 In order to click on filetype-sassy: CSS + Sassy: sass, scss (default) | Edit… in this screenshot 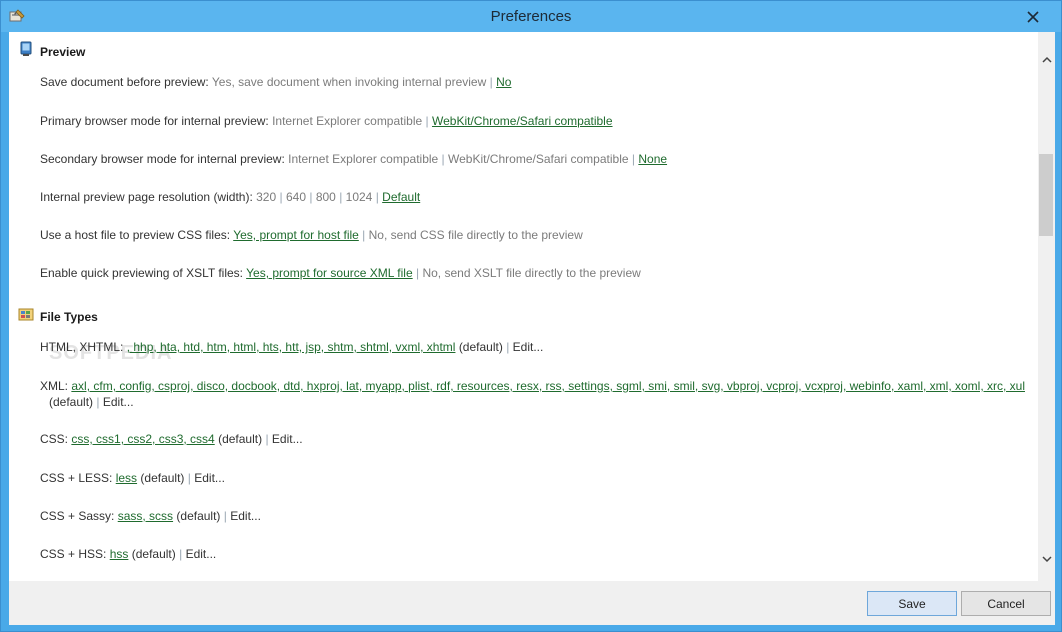, I will do `click(150, 516)`.